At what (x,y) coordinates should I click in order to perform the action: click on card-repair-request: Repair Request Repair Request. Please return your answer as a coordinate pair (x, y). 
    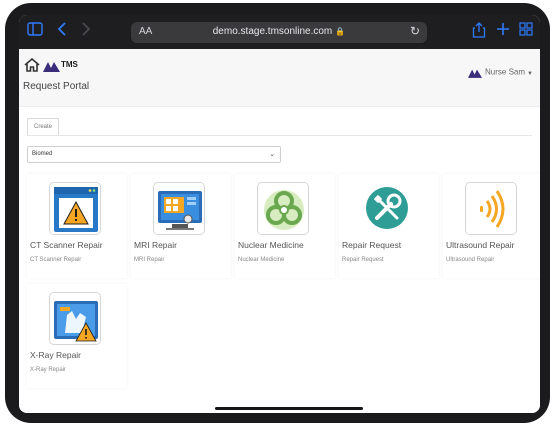
    Looking at the image, I should click on (389, 226).